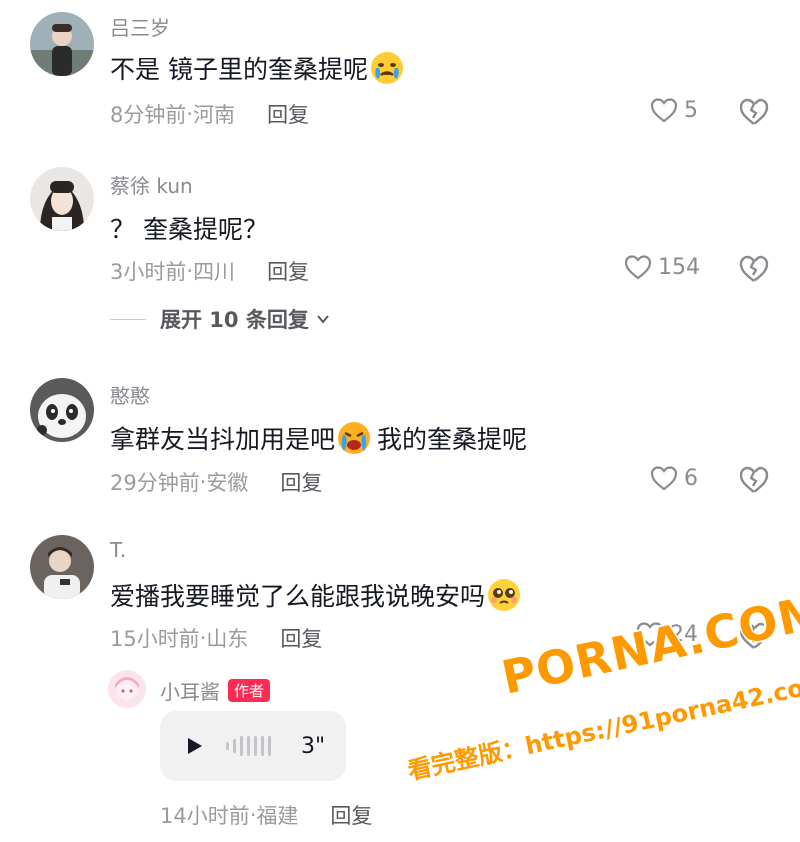 The image size is (800, 842). I want to click on comment-text-content: ？ 奎桑提呢？, so click(189, 229).